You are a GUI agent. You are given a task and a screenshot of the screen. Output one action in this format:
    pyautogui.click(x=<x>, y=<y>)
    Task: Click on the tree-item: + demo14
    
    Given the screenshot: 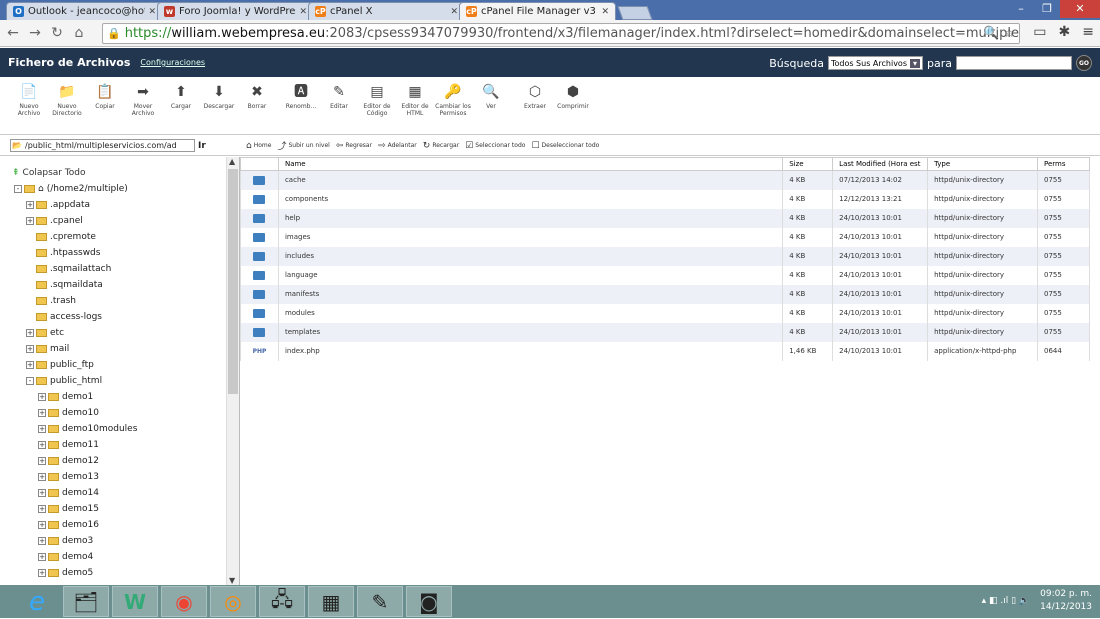 What is the action you would take?
    pyautogui.click(x=113, y=493)
    